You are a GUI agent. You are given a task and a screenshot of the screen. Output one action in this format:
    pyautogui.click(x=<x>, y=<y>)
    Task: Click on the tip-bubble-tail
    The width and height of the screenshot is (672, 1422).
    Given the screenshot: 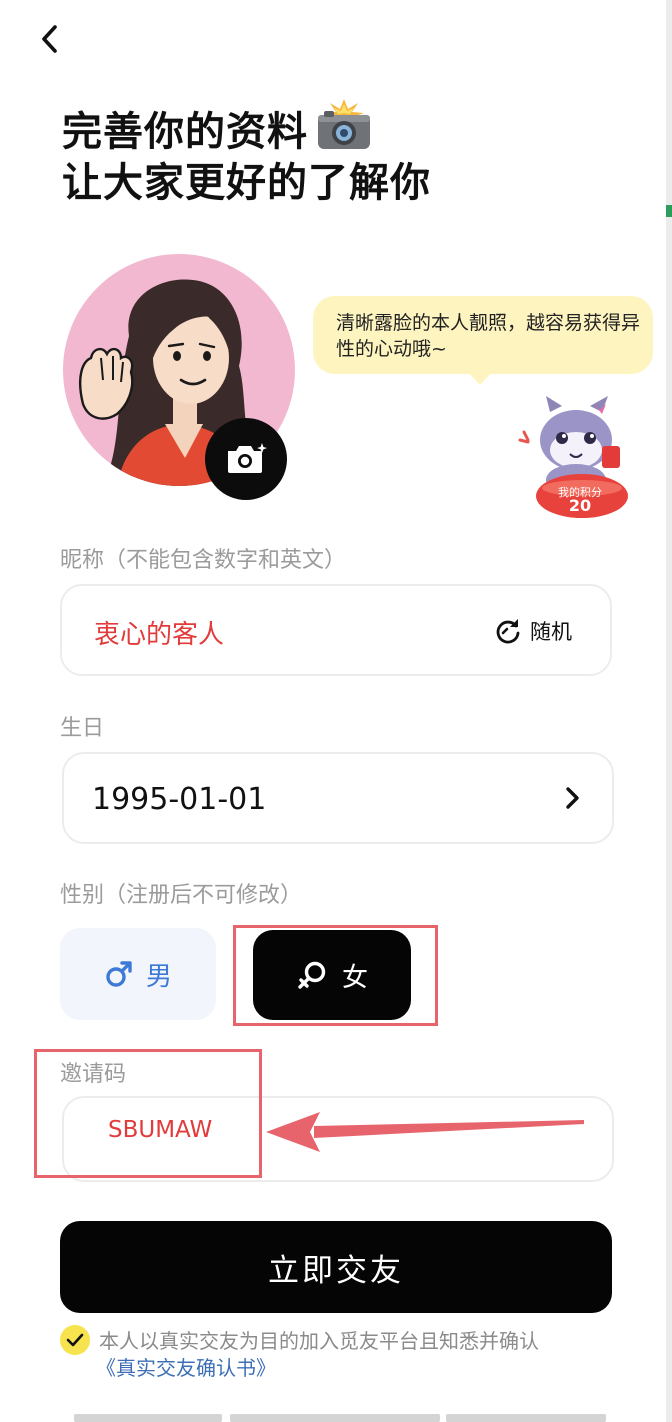 What is the action you would take?
    pyautogui.click(x=480, y=378)
    